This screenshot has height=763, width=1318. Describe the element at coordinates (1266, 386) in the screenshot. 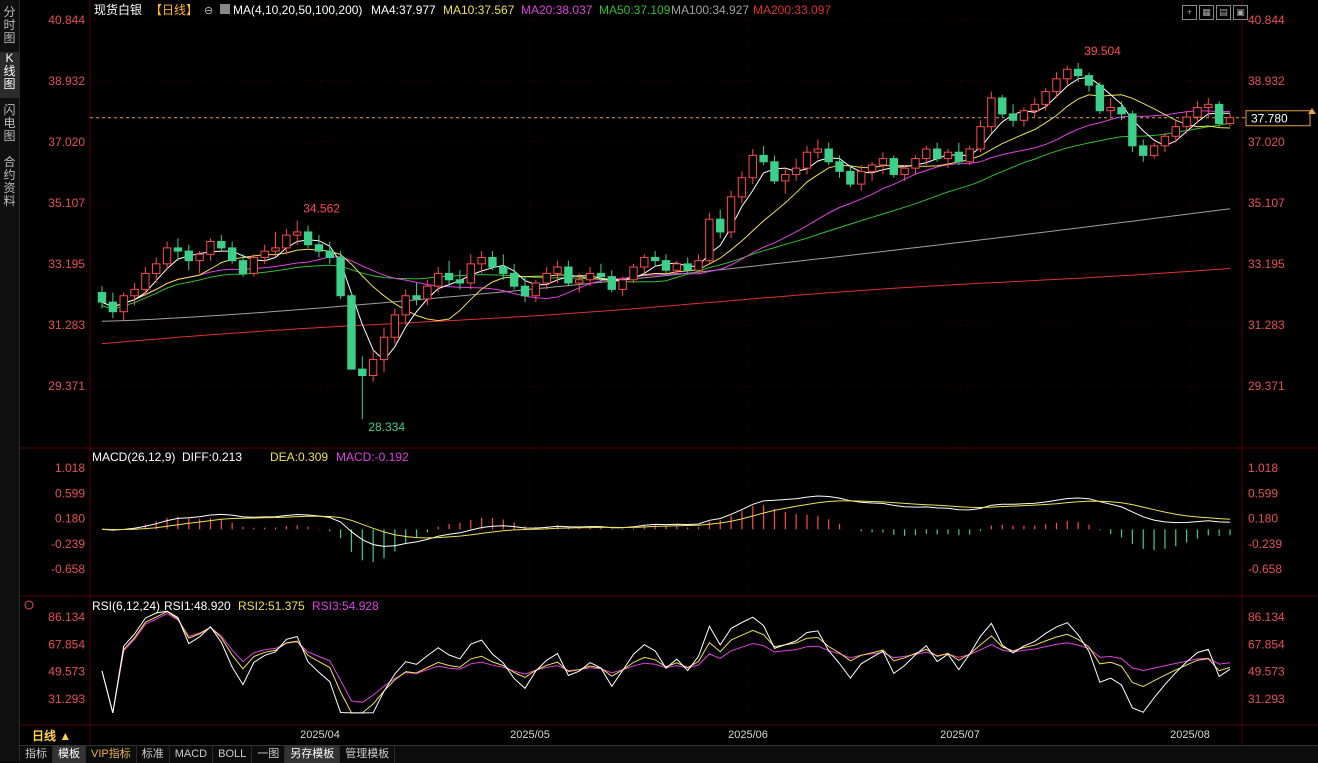

I see `price-label-right: 29.371` at that location.